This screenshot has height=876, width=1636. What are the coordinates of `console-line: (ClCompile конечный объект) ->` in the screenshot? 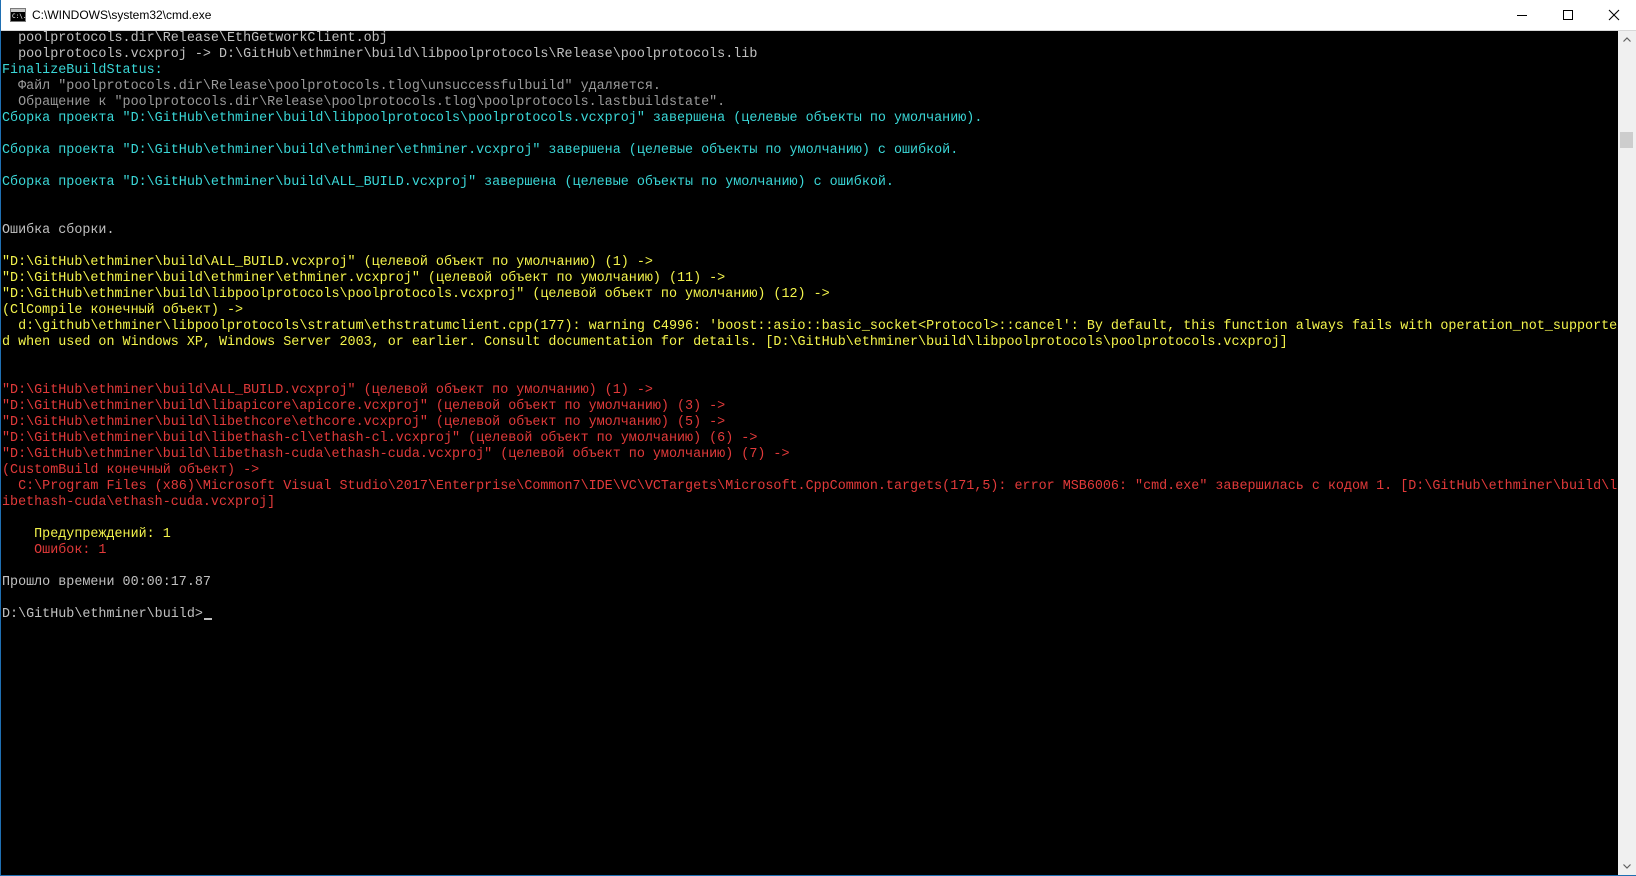 It's located at (122, 311).